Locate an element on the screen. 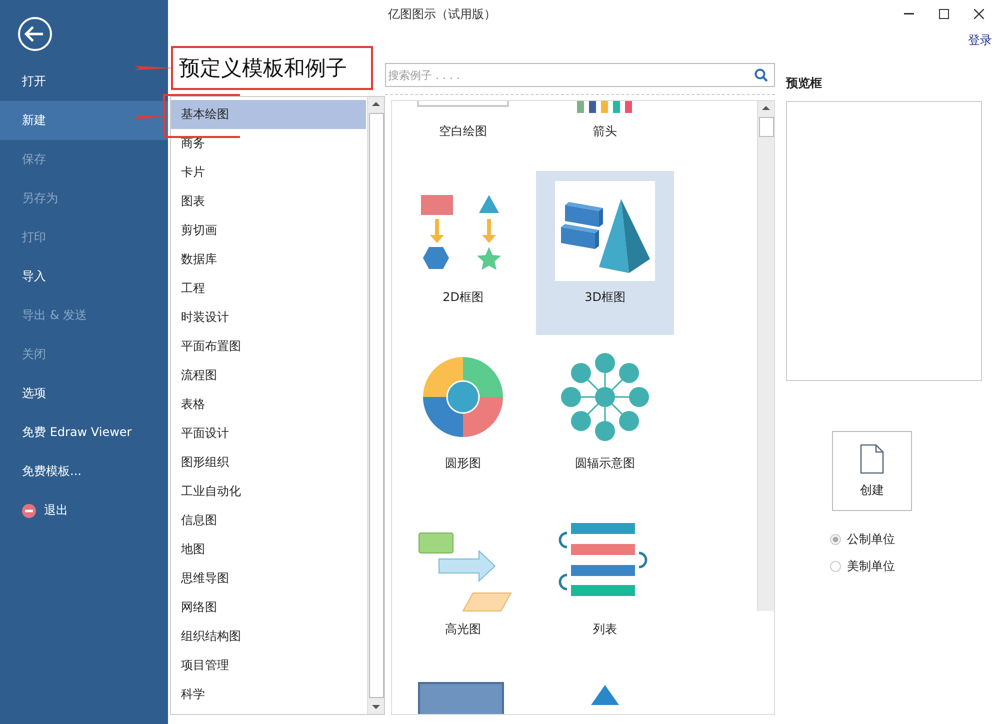 The height and width of the screenshot is (724, 1000). unit-radio: 美制单位 is located at coordinates (915, 566).